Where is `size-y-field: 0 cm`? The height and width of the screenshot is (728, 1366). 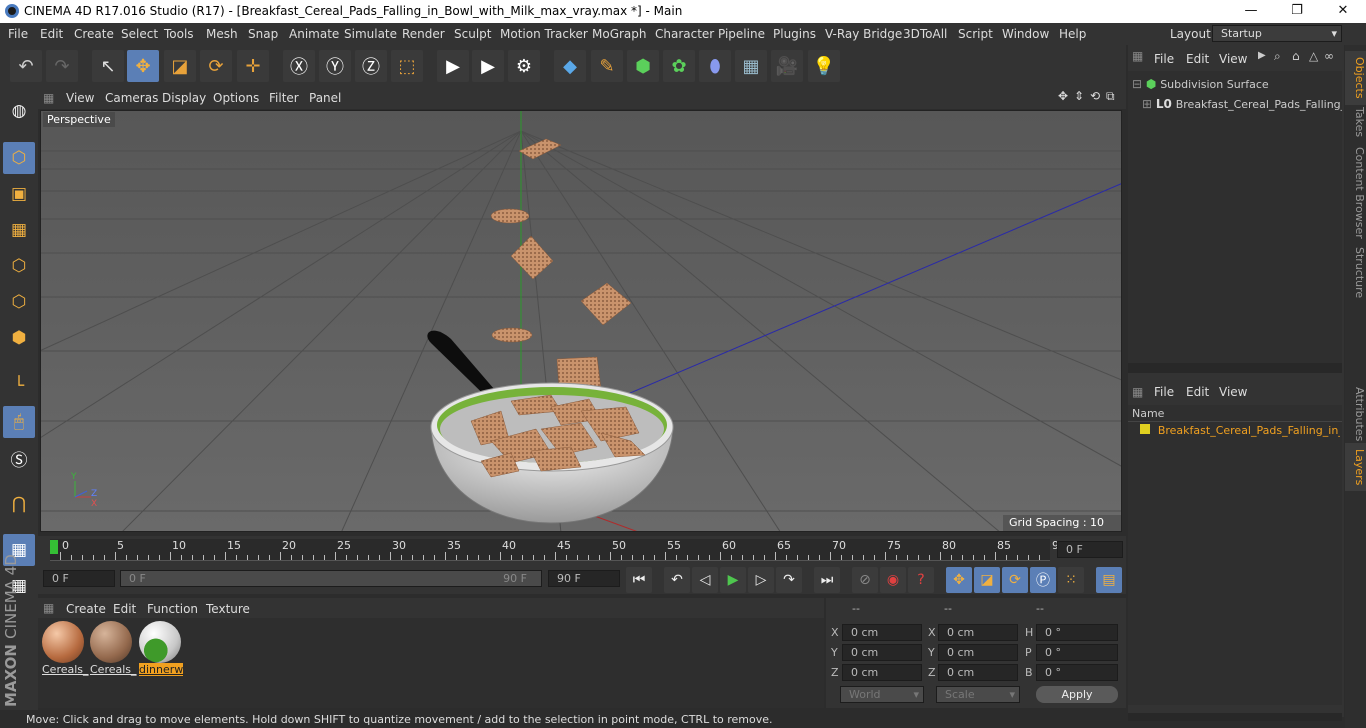
size-y-field: 0 cm is located at coordinates (978, 652).